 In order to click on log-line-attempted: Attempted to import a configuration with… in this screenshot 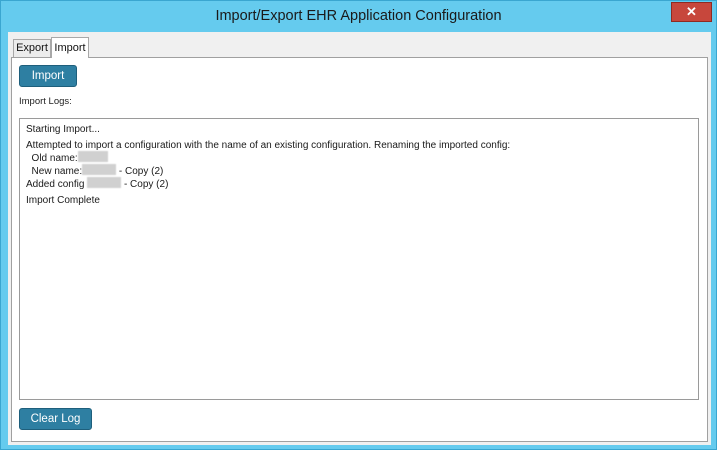, I will do `click(268, 145)`.